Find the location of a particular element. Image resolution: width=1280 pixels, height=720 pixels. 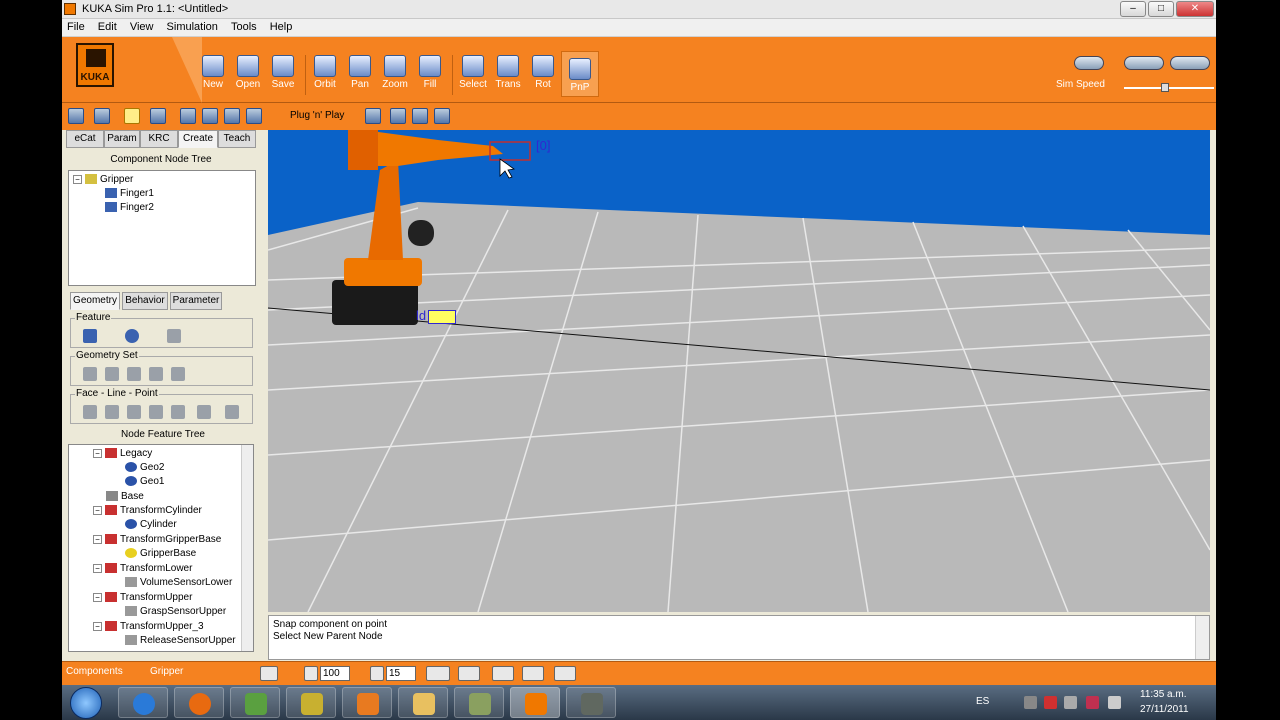

subtab-parameter: Parameter is located at coordinates (196, 301).